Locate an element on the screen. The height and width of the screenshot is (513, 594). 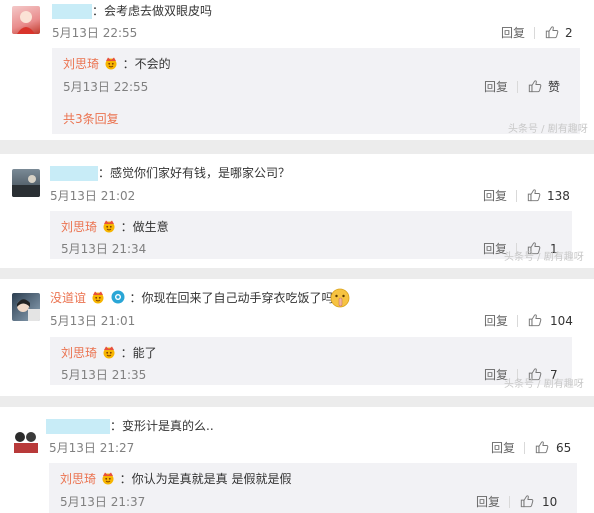
reply-time: 5月13日 21:35 is located at coordinates (104, 375).